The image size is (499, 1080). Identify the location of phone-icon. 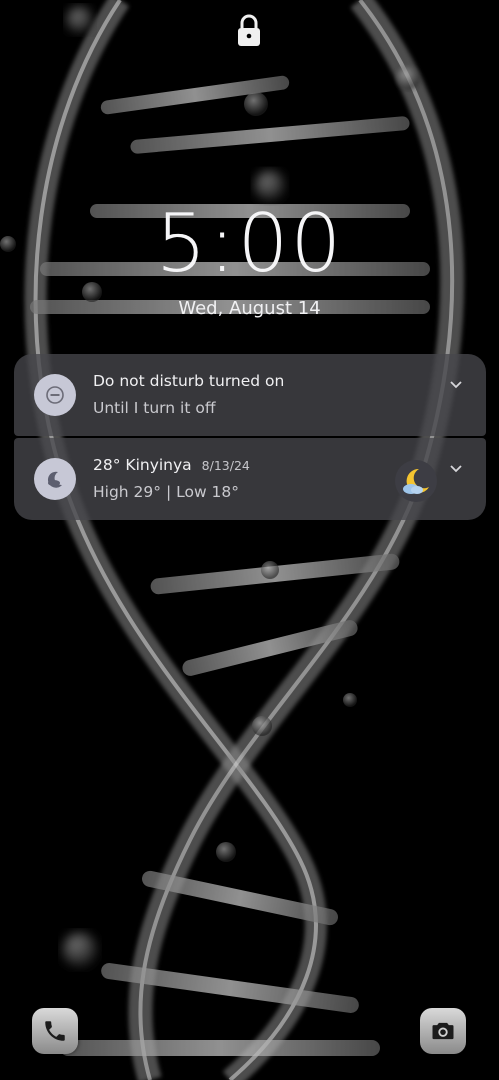
(55, 1031).